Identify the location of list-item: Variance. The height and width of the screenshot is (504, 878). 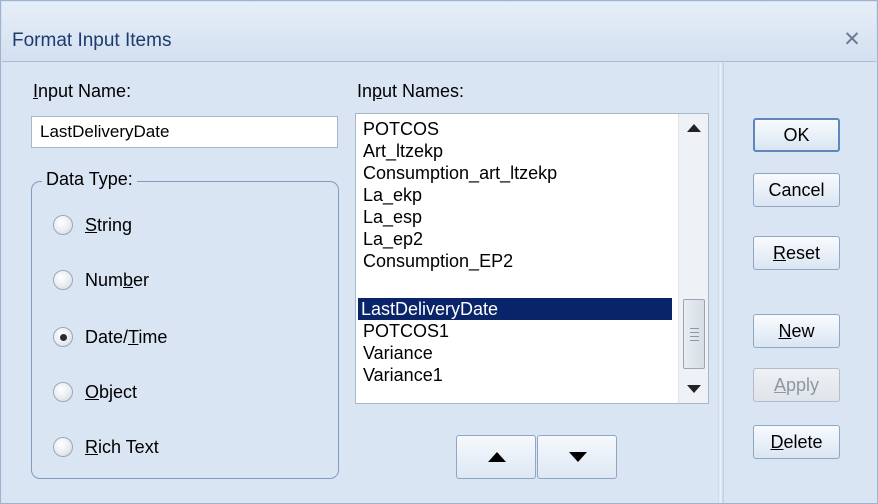
(516, 353).